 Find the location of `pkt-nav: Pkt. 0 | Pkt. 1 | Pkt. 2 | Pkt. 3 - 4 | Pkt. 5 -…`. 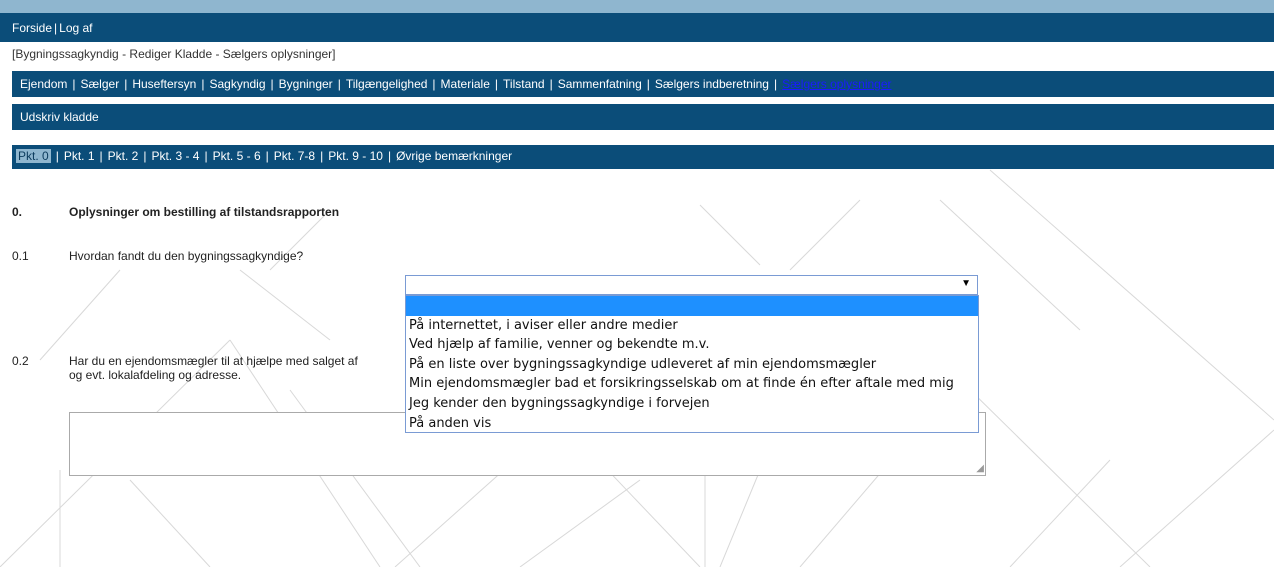

pkt-nav: Pkt. 0 | Pkt. 1 | Pkt. 2 | Pkt. 3 - 4 | Pkt. 5 -… is located at coordinates (643, 157).